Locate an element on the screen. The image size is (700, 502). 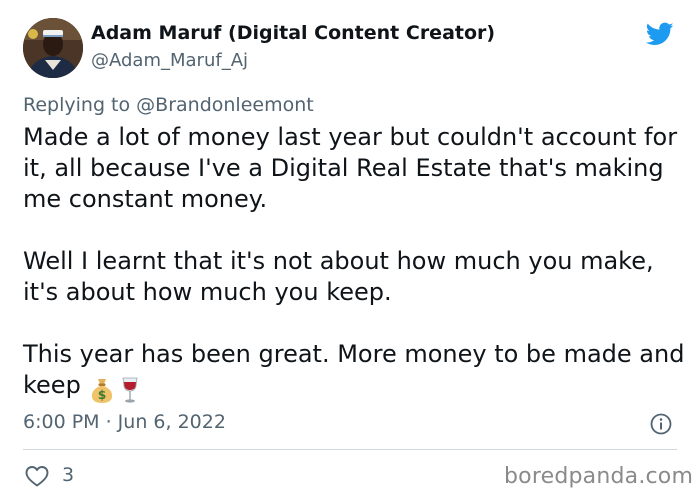
heart-icon is located at coordinates (37, 476).